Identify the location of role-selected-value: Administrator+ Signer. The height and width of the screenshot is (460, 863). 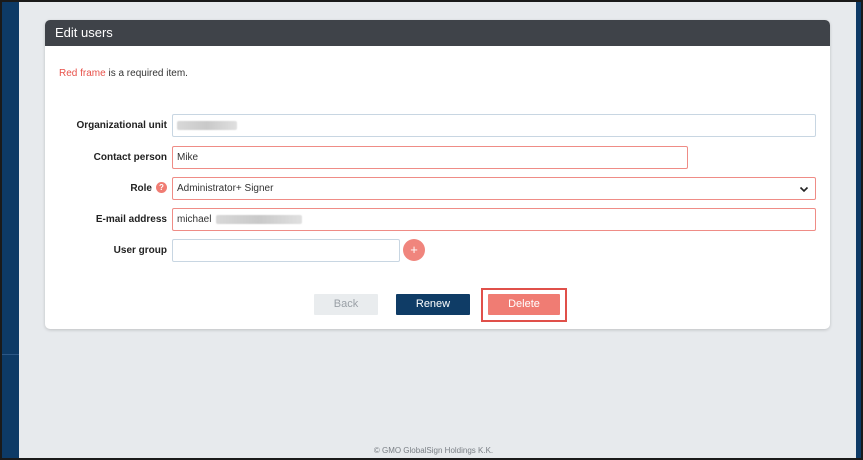
(225, 188).